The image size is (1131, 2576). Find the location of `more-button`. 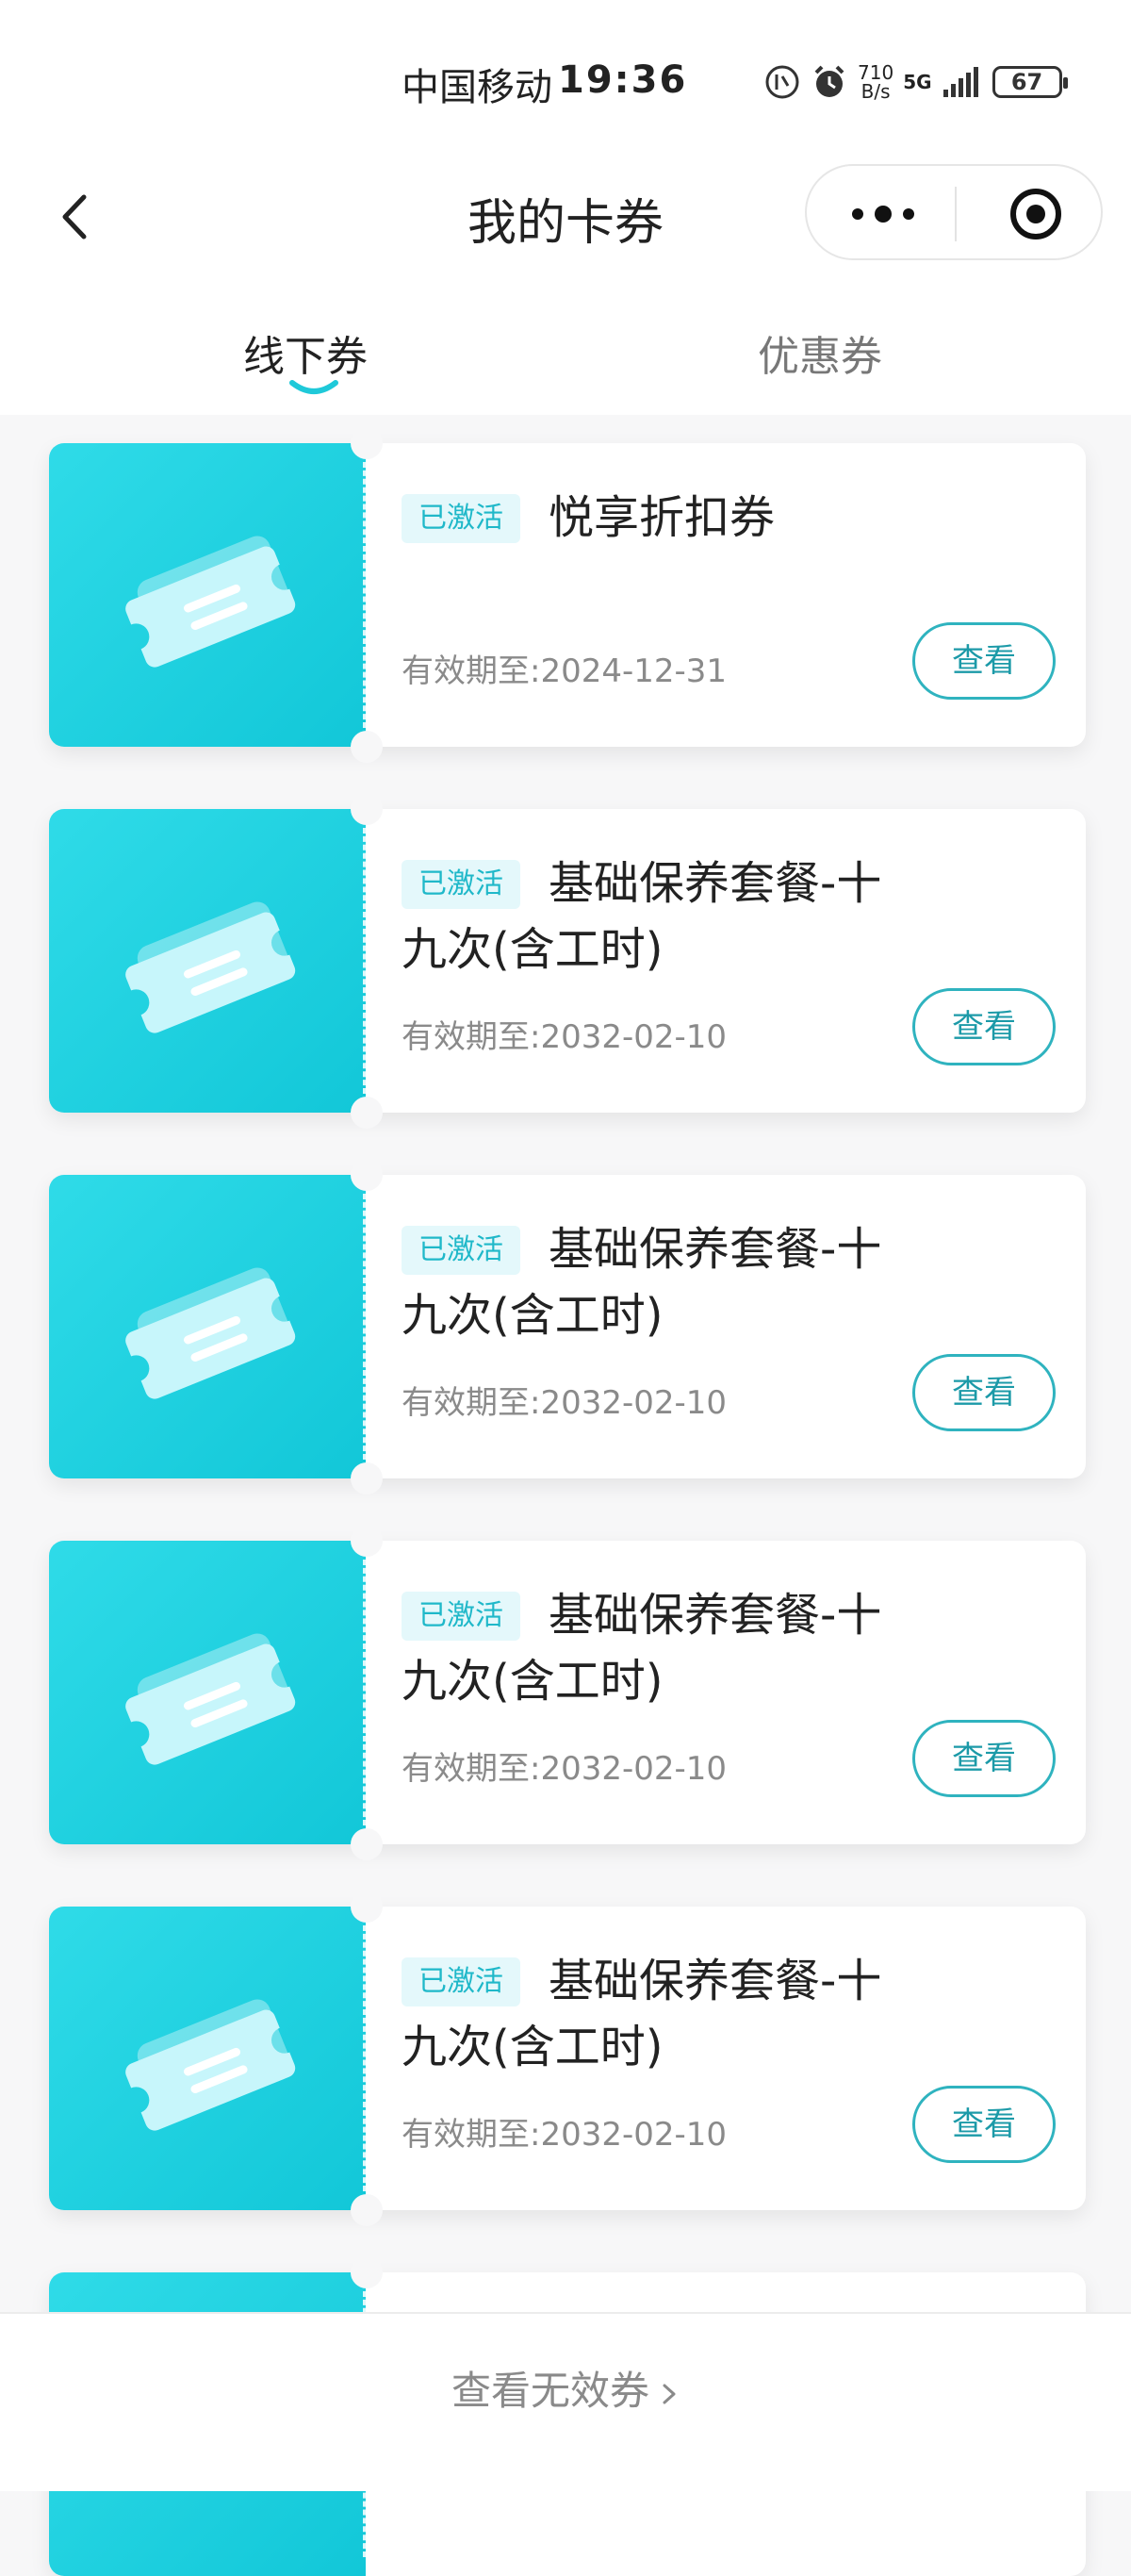

more-button is located at coordinates (884, 214).